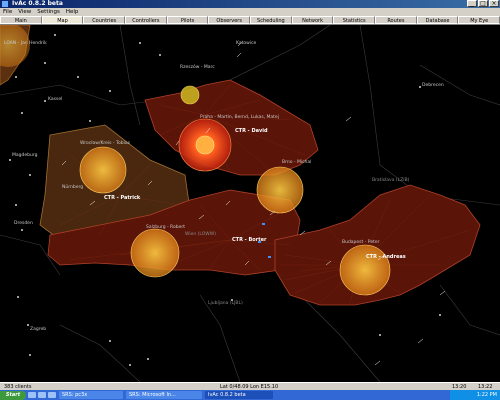  I want to click on taskbar-item-ivac: IvAc 0.8.2 beta, so click(239, 395).